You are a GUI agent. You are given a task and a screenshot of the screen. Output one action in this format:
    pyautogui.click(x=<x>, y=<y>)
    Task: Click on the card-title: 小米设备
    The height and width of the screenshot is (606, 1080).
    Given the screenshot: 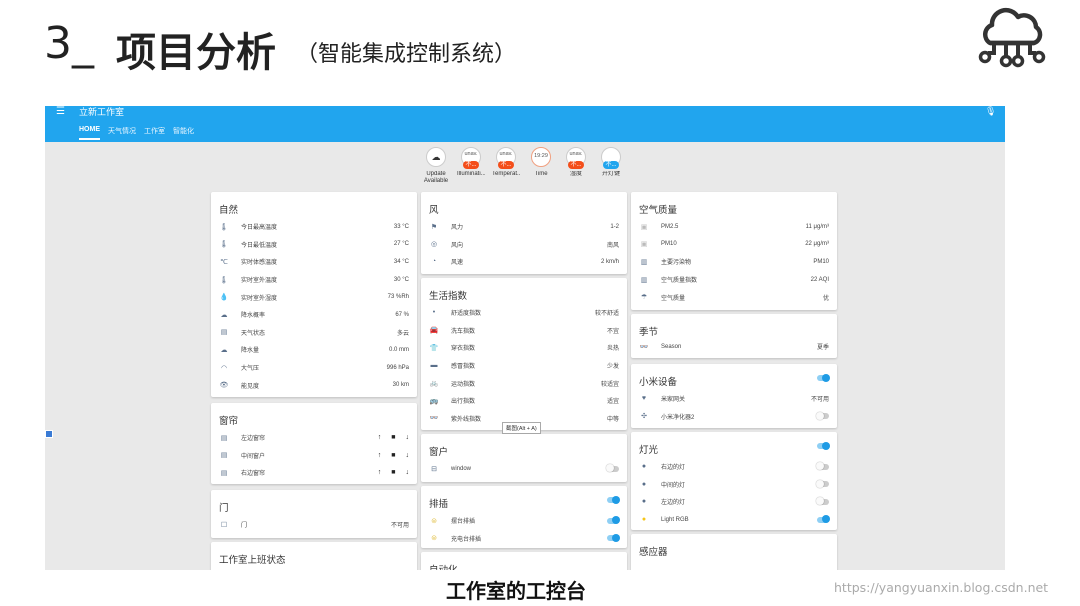 What is the action you would take?
    pyautogui.click(x=658, y=382)
    